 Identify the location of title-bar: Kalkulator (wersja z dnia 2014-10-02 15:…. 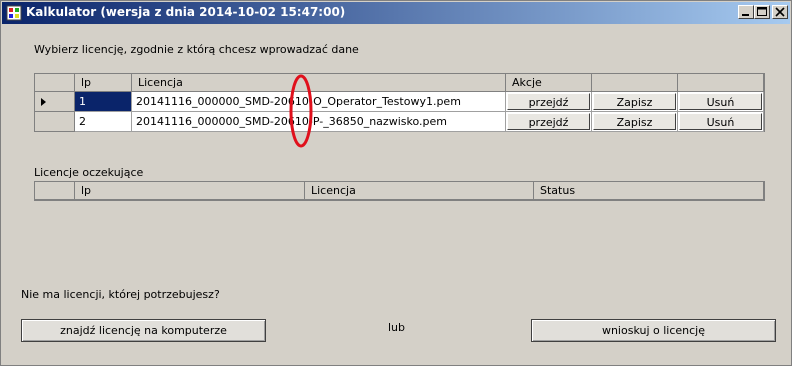
(396, 13).